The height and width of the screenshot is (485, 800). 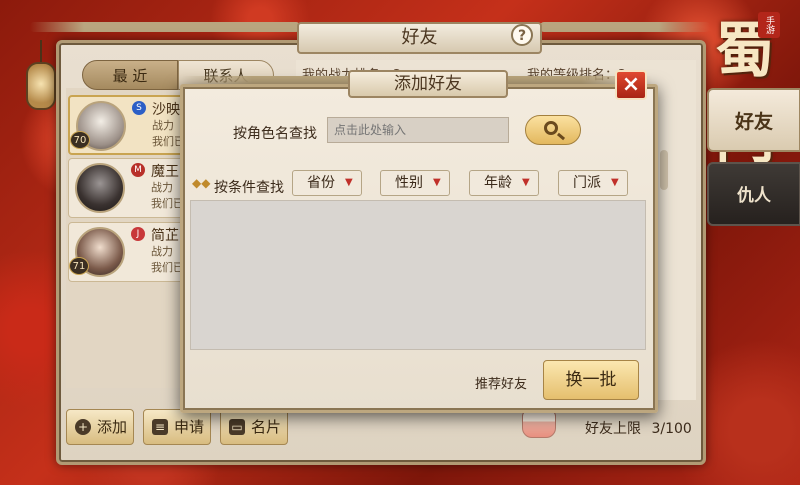 I want to click on scrollbar, so click(x=664, y=170).